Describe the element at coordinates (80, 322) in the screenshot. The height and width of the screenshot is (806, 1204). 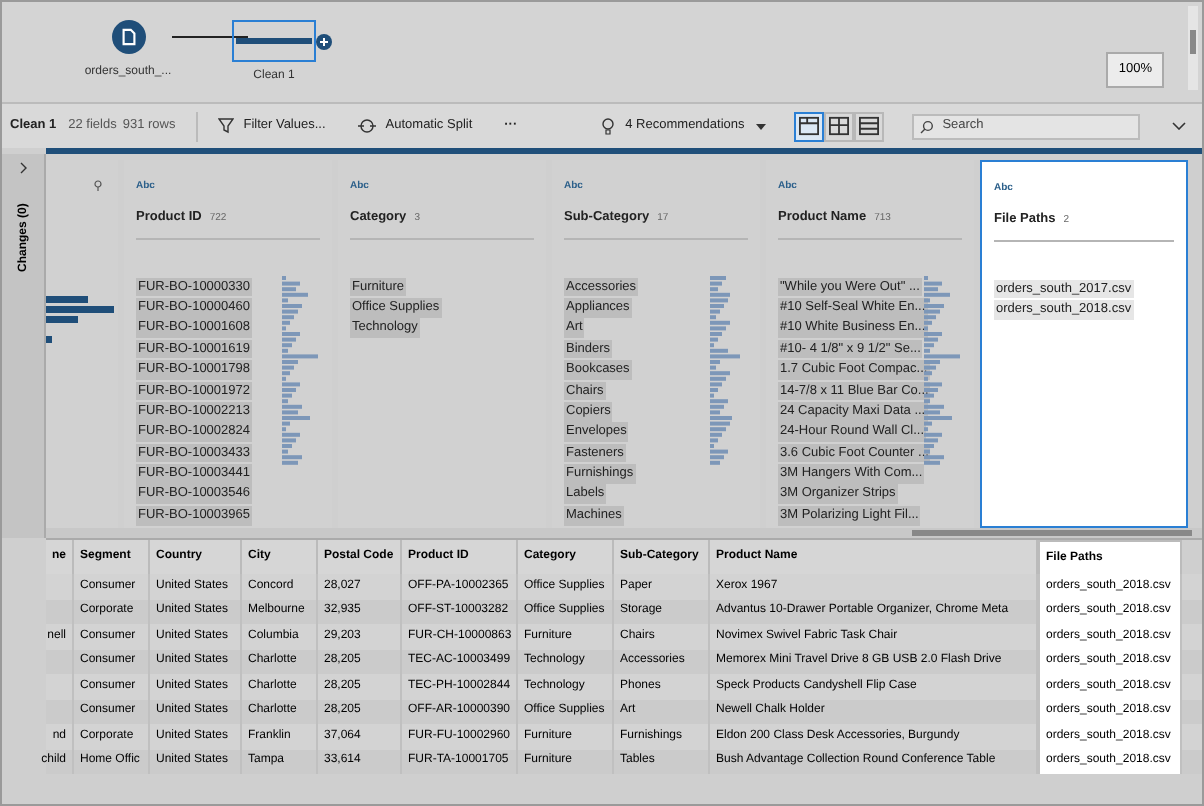
I see `histogram-chart` at that location.